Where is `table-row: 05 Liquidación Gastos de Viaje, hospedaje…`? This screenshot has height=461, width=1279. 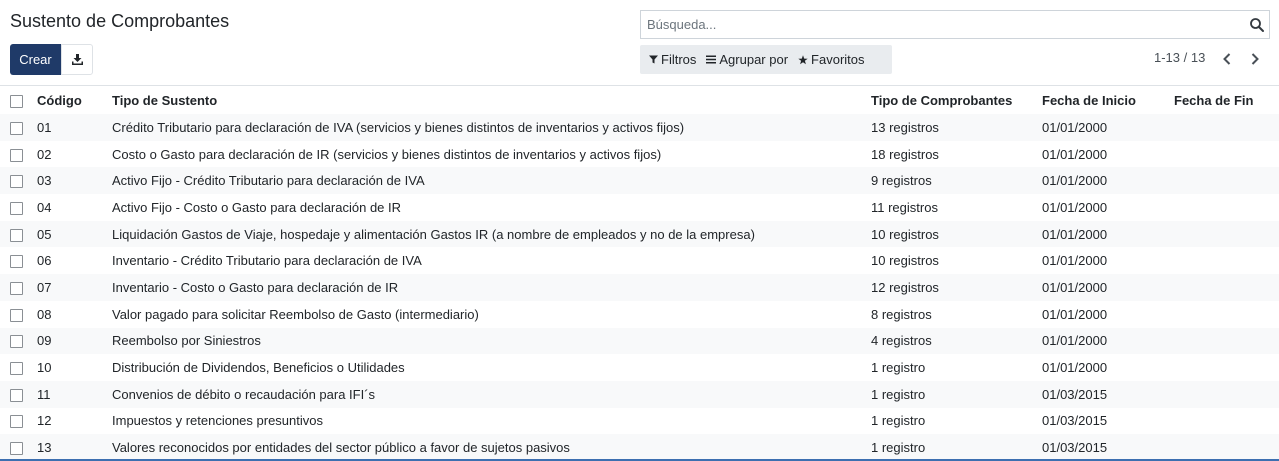 table-row: 05 Liquidación Gastos de Viaje, hospedaje… is located at coordinates (639, 234).